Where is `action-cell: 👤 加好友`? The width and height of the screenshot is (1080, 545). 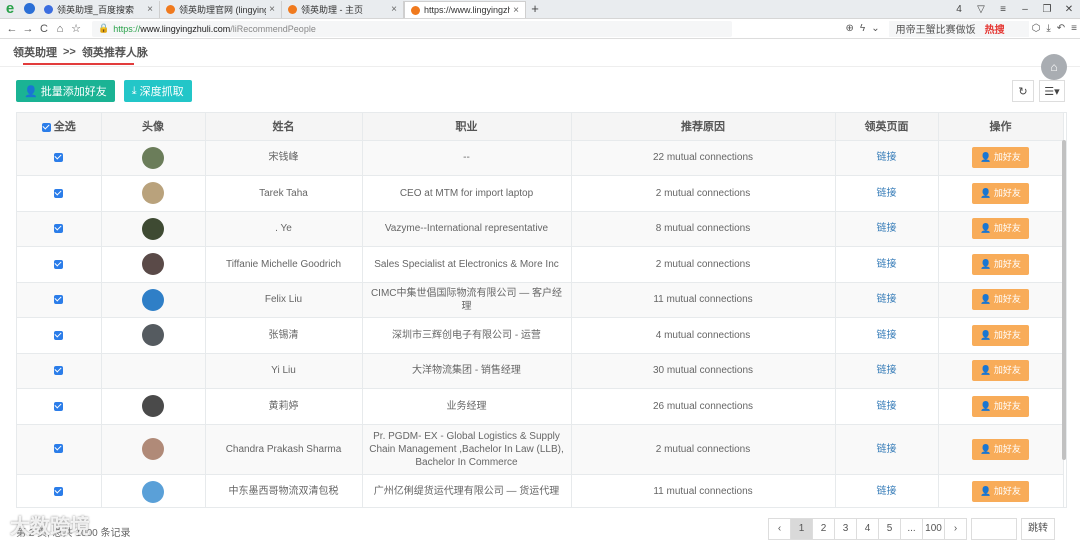 action-cell: 👤 加好友 is located at coordinates (1001, 229).